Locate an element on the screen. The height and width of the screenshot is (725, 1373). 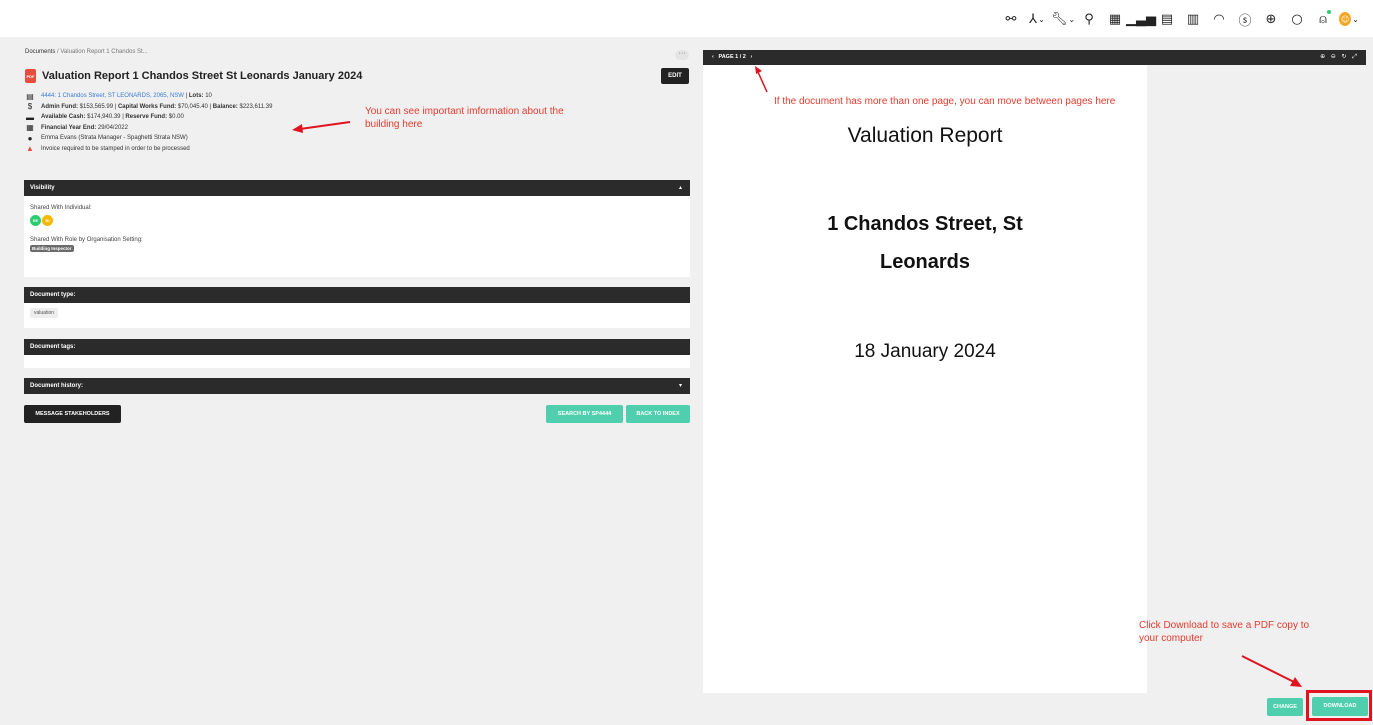
top-bar: ⚯ ⅄ ⌄ 🔧︎ ⌄ ⚲ ▦ ▁▃▅ ▤ ▥ ◠ ⓢ ⊕ ○ ⍝ ☺ ⌄ is located at coordinates (686, 18).